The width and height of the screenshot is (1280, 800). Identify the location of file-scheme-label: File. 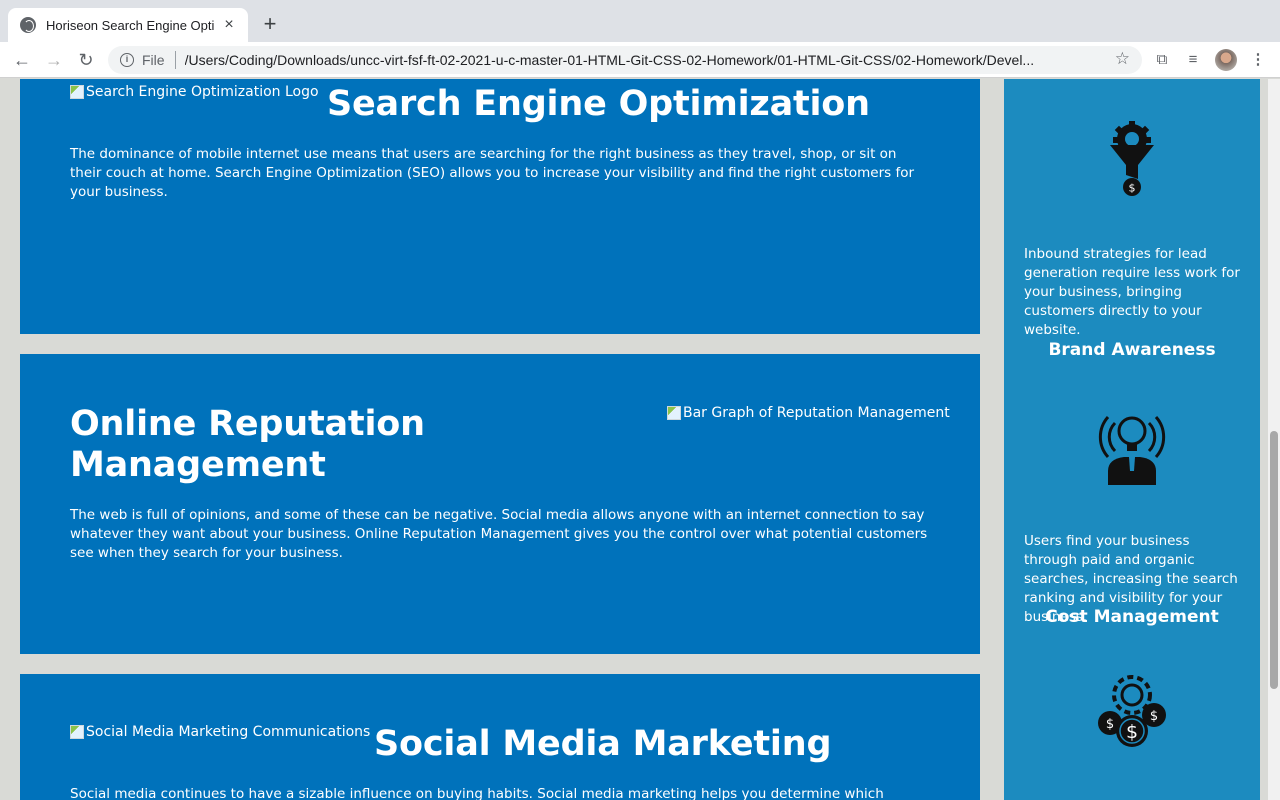
(153, 60).